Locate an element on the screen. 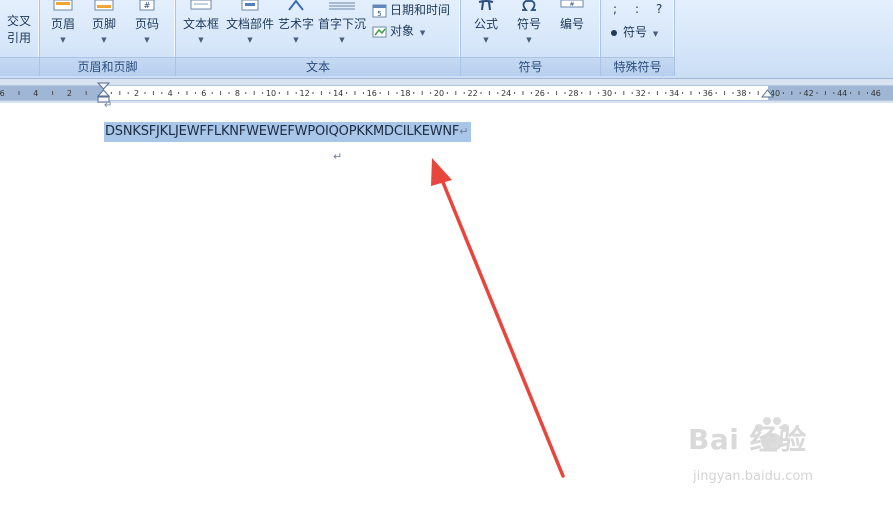  watermark-logo: Bai 经验 is located at coordinates (747, 439).